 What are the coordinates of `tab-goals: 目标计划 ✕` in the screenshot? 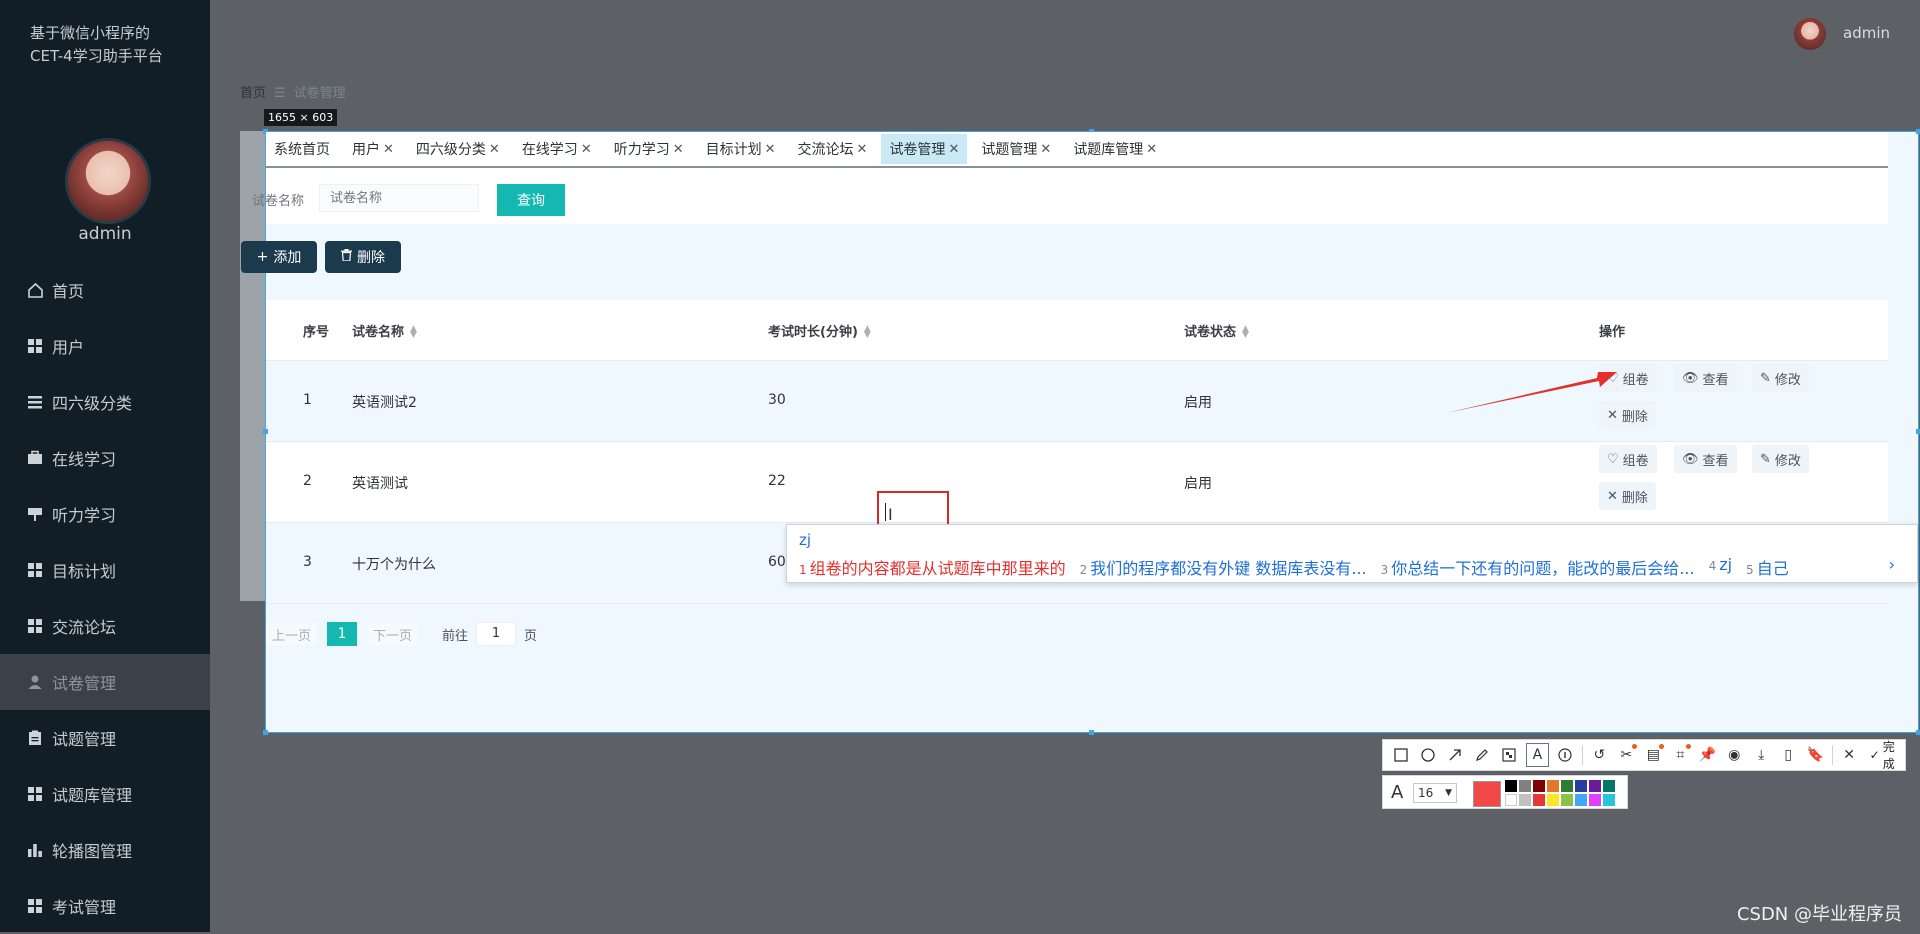 It's located at (741, 149).